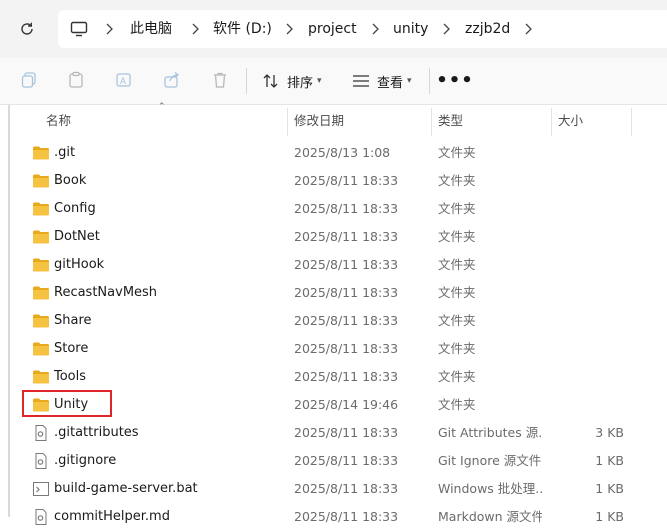  I want to click on svg-text: A, so click(123, 81).